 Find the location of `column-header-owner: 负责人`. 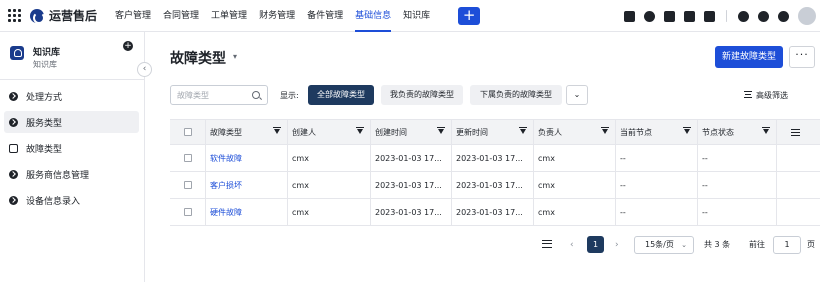

column-header-owner: 负责人 is located at coordinates (574, 132).